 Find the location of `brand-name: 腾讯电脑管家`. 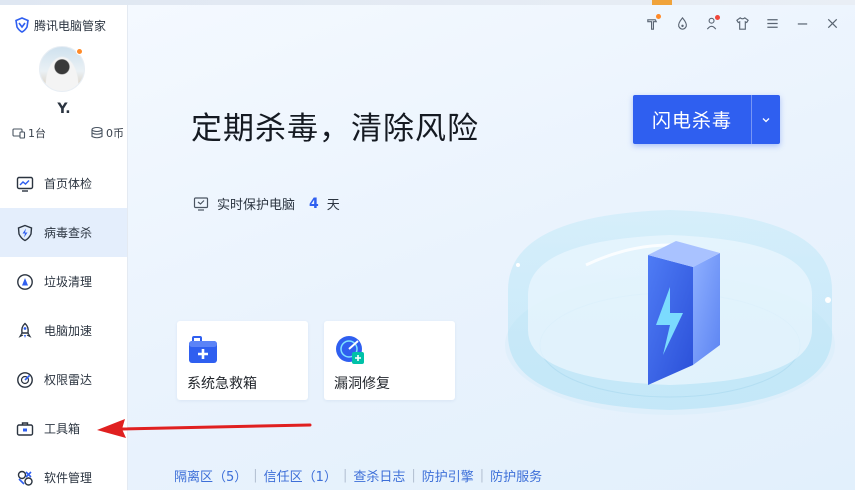

brand-name: 腾讯电脑管家 is located at coordinates (70, 25).